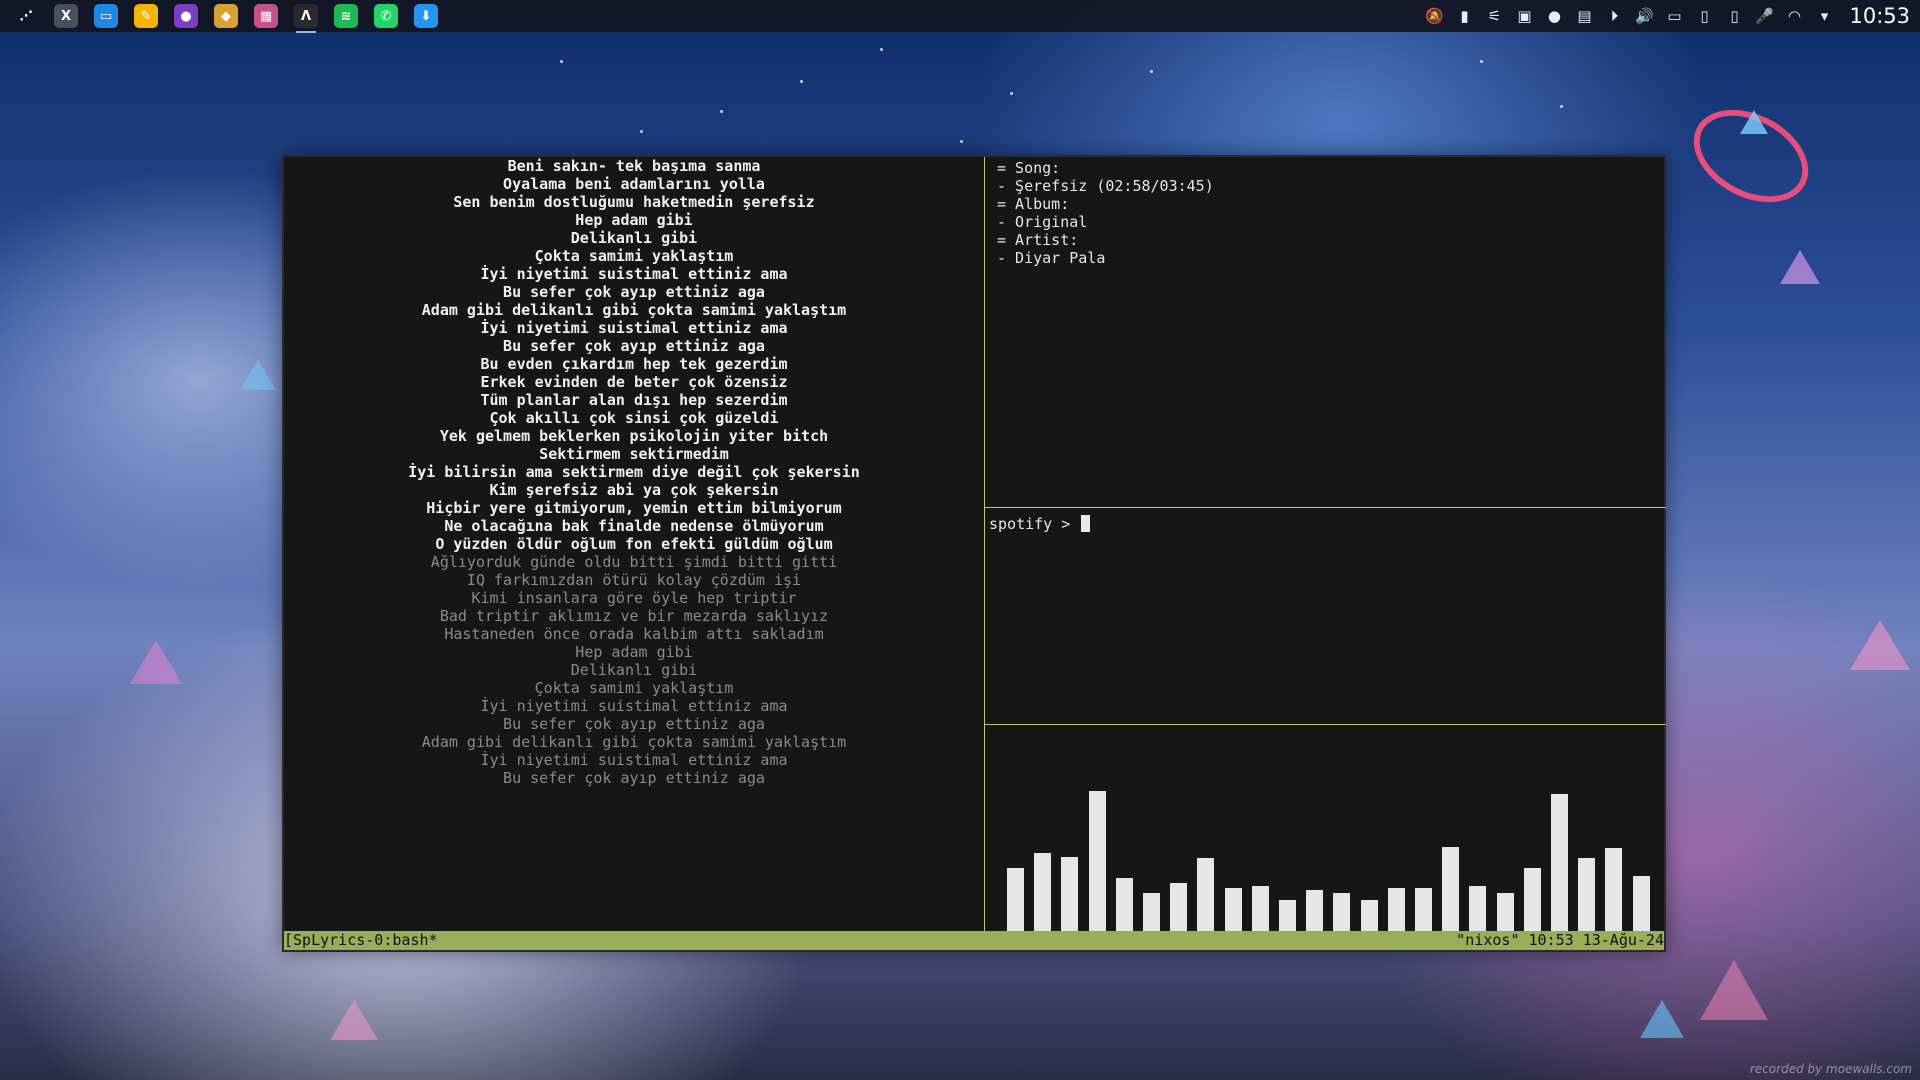  Describe the element at coordinates (1674, 16) in the screenshot. I see `battery-icon: ▭` at that location.